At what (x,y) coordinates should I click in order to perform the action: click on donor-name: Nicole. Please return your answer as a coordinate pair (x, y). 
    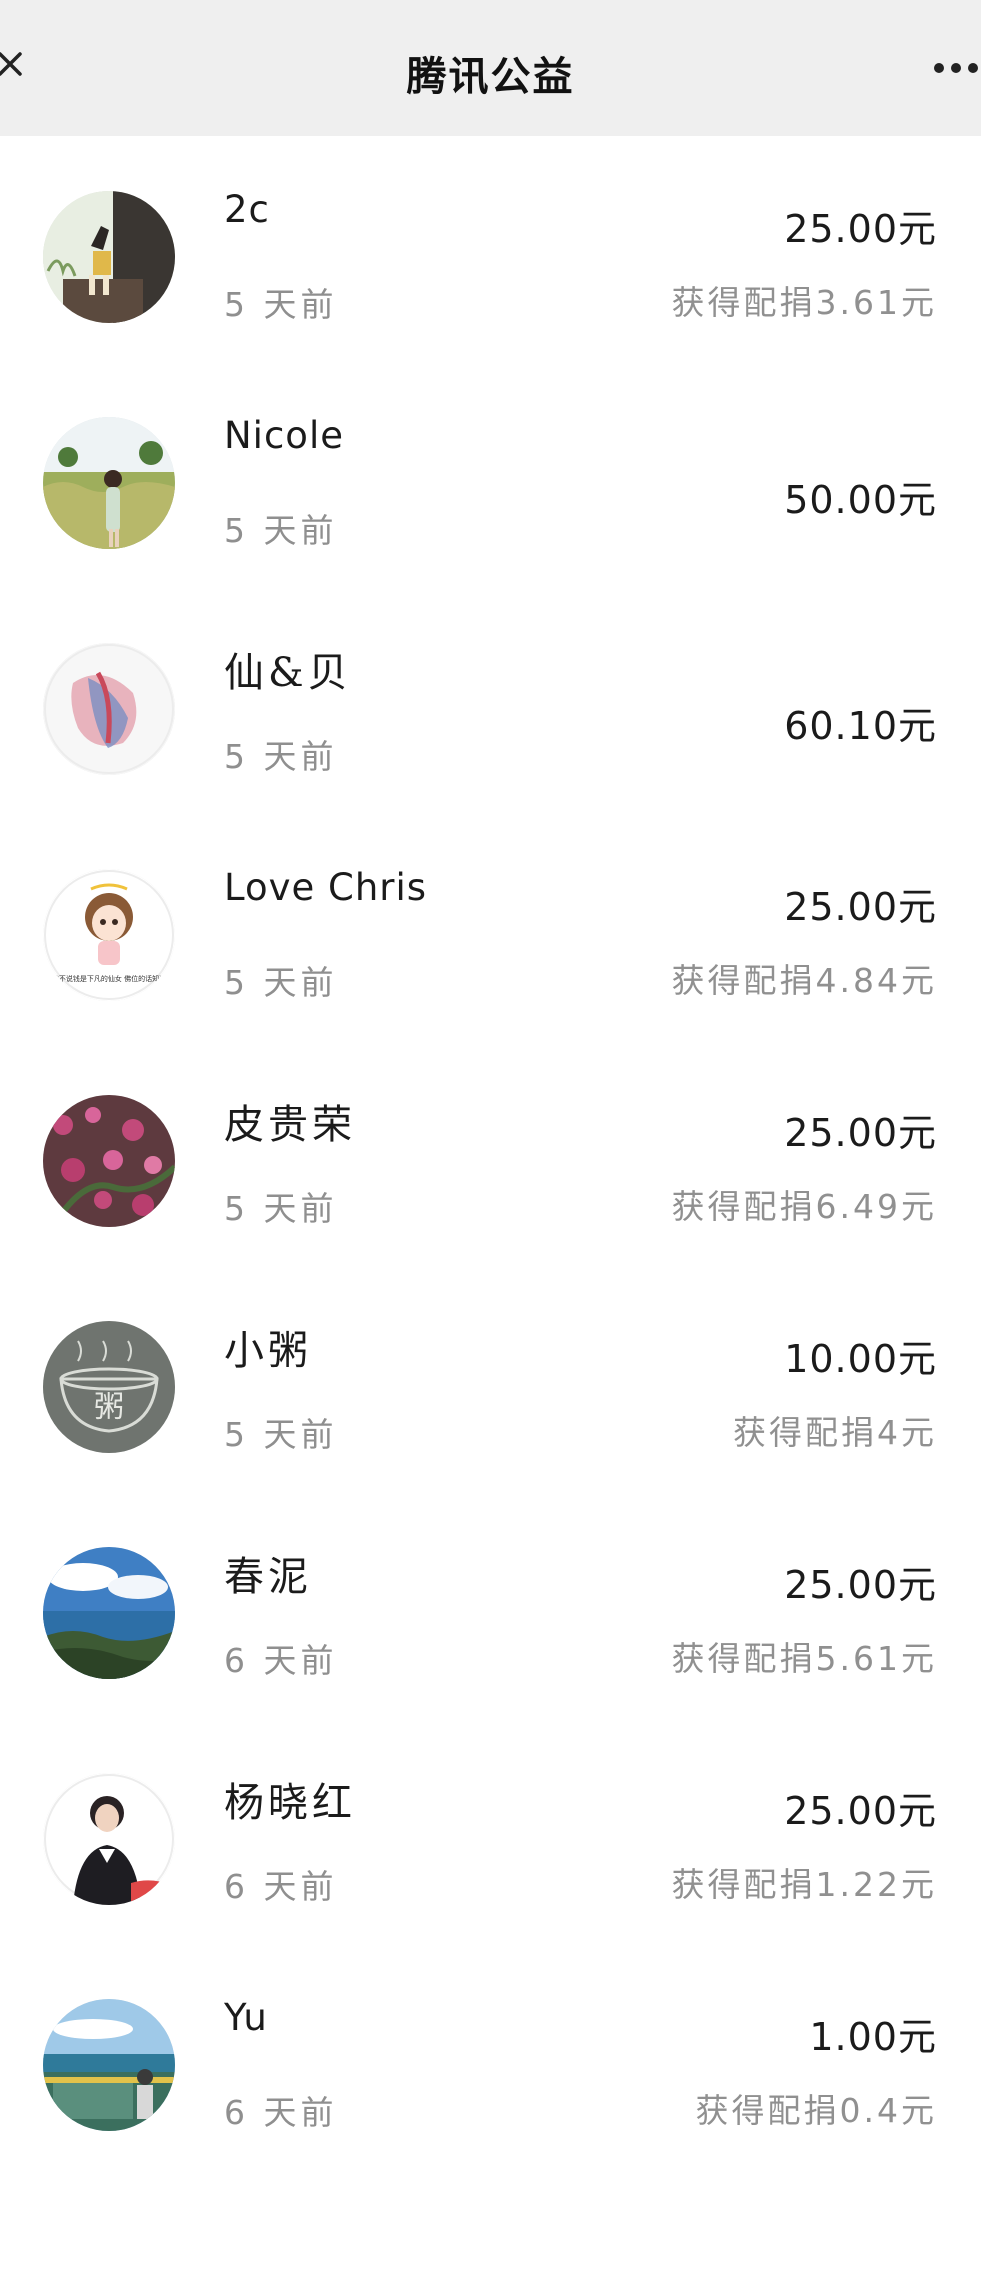
    Looking at the image, I should click on (284, 435).